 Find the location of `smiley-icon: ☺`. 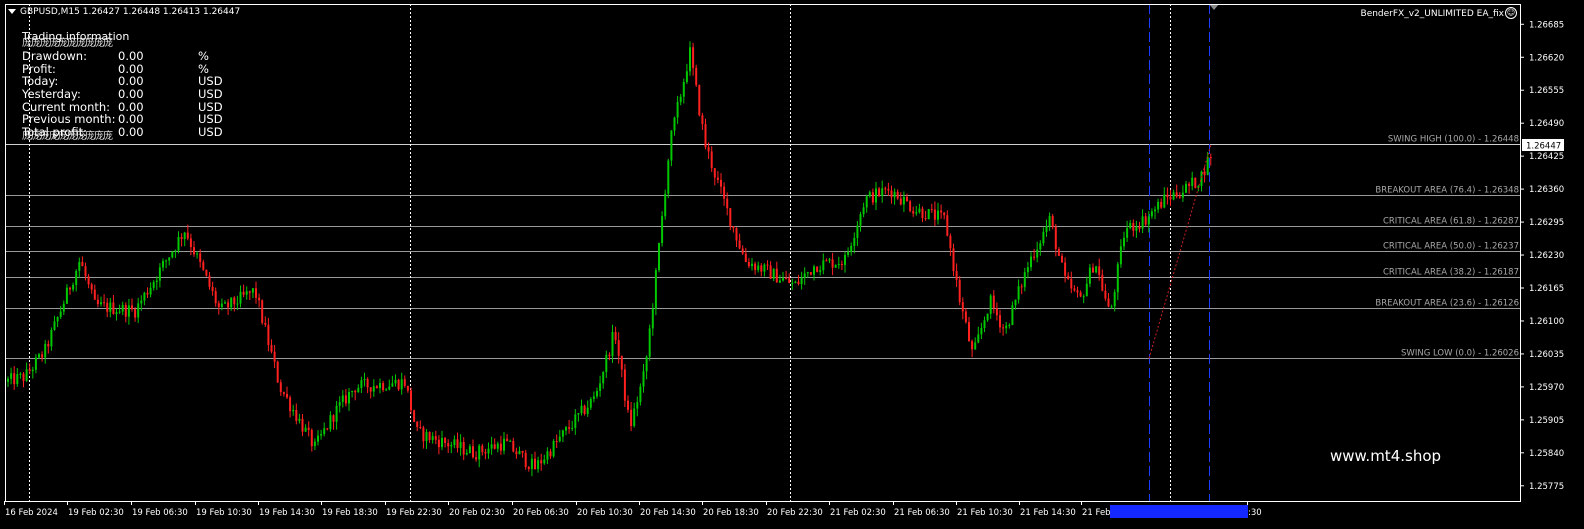

smiley-icon: ☺ is located at coordinates (1511, 13).